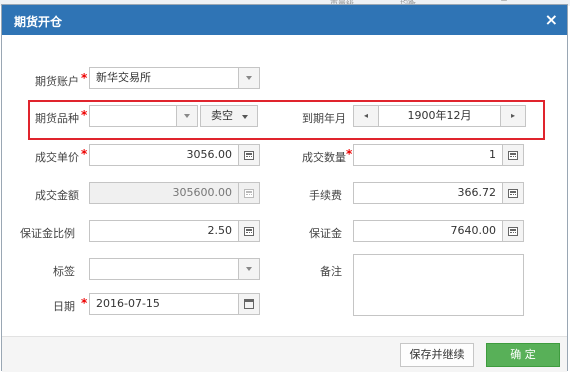 The height and width of the screenshot is (373, 570). What do you see at coordinates (324, 157) in the screenshot?
I see `quantity-label: 成交数量` at bounding box center [324, 157].